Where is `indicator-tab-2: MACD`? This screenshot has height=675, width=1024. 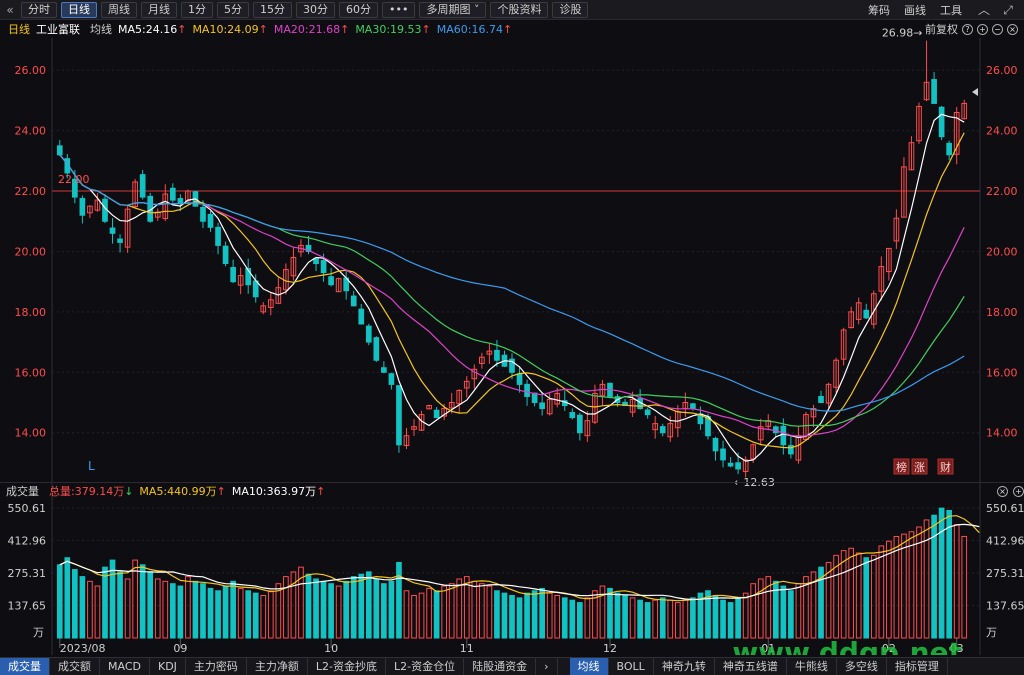
indicator-tab-2: MACD is located at coordinates (125, 666).